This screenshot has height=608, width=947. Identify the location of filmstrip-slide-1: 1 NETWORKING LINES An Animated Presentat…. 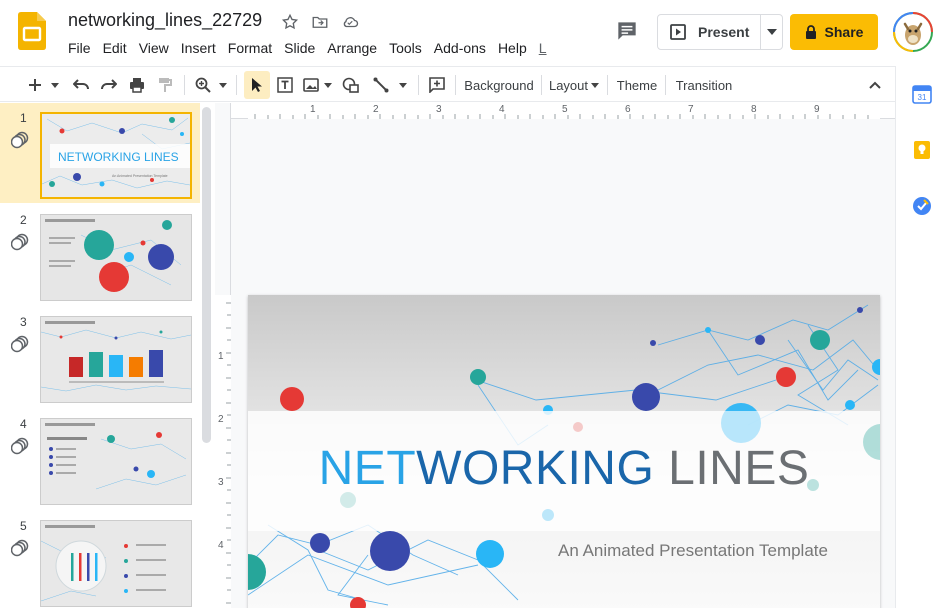
(100, 153).